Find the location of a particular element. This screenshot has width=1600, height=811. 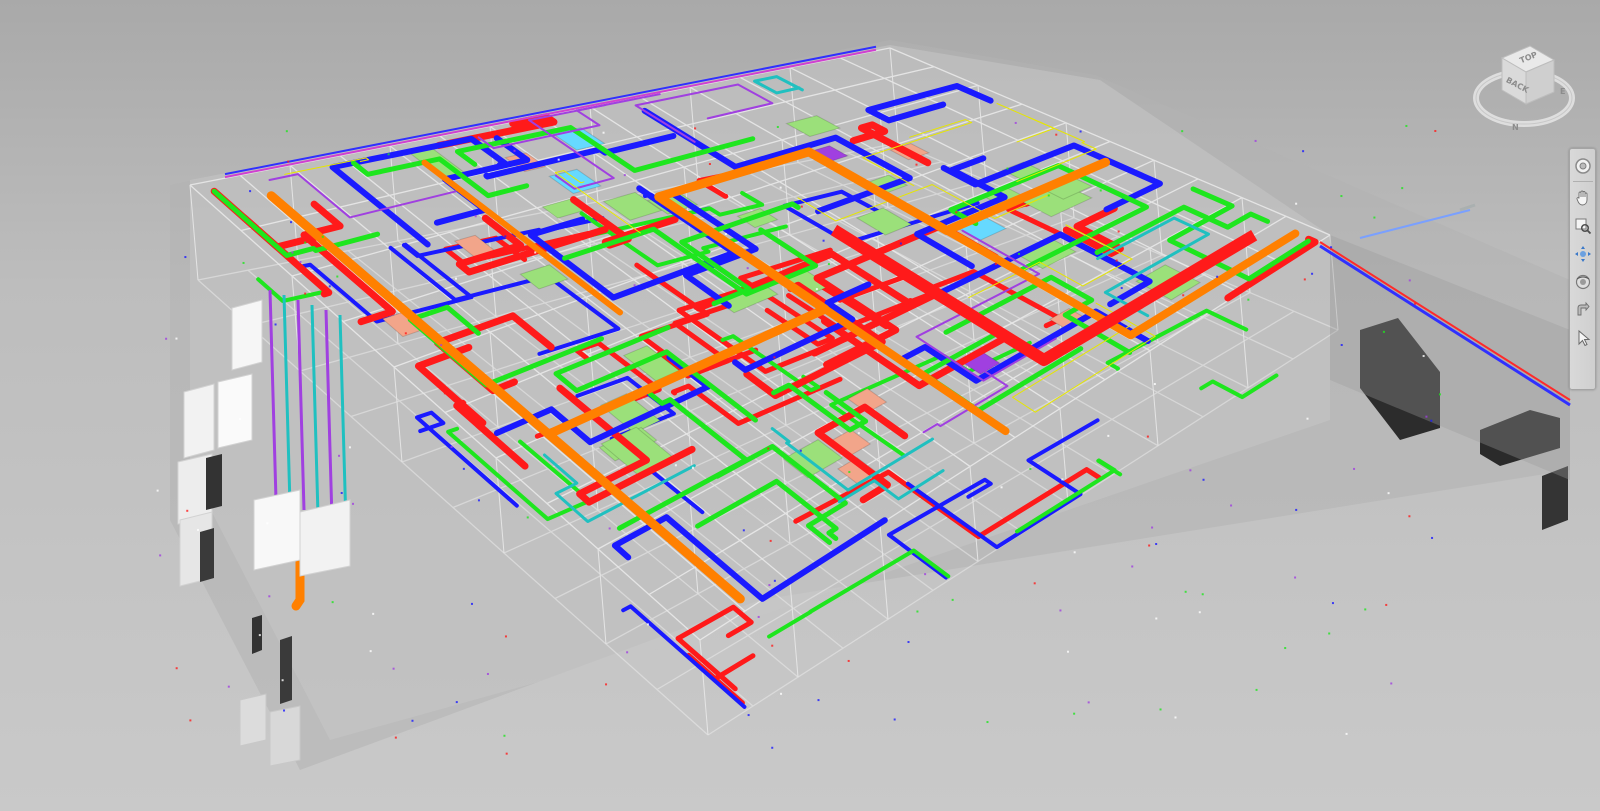

navigate-button is located at coordinates (1583, 254).